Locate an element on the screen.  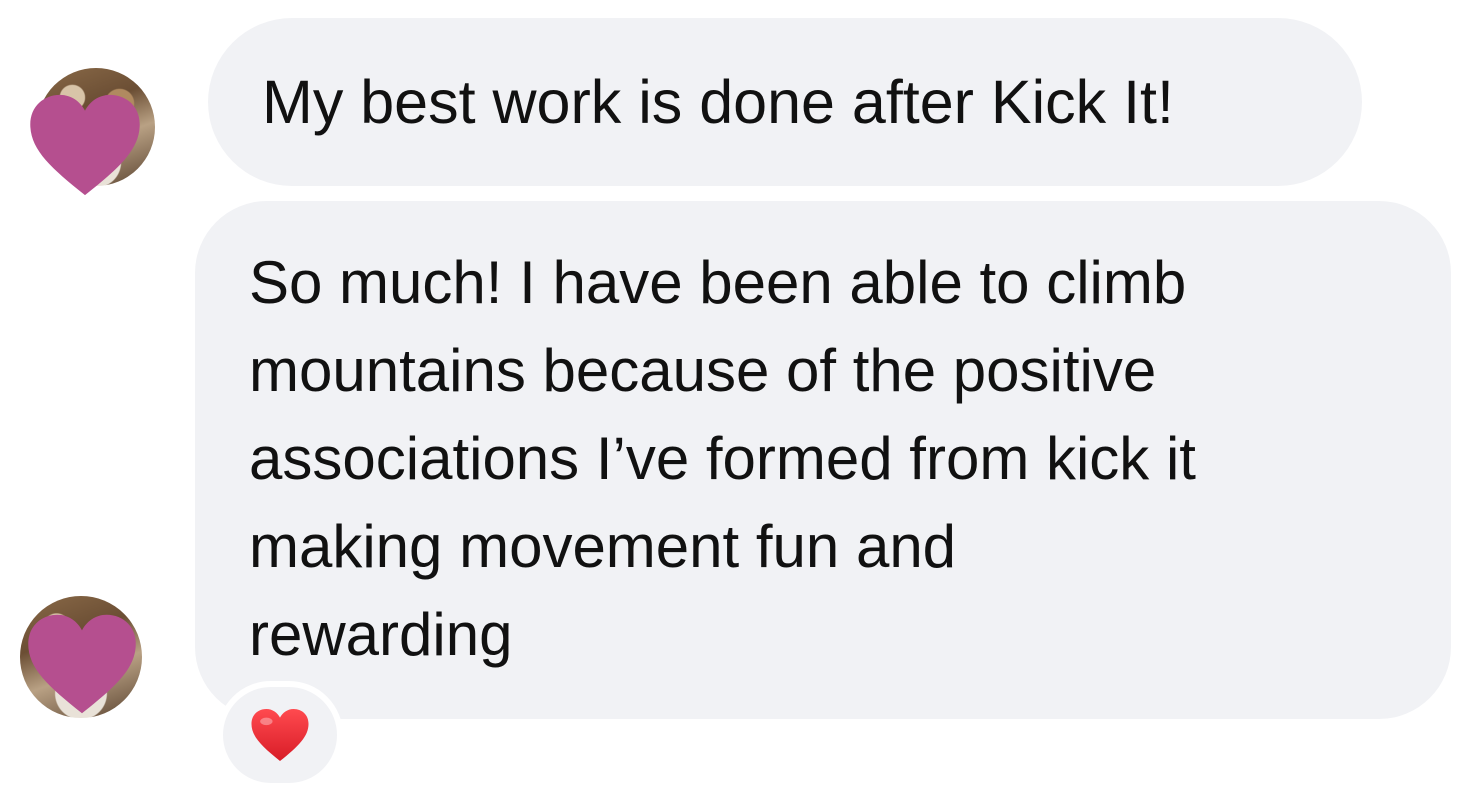
red-heart-reaction-icon is located at coordinates (280, 735).